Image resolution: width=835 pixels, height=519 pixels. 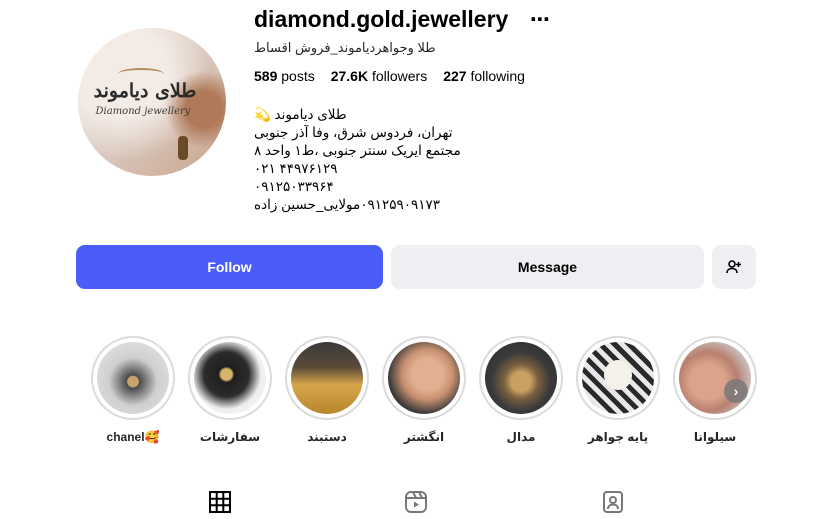 What do you see at coordinates (736, 391) in the screenshot?
I see `highlights-next-arrow-icon: ›` at bounding box center [736, 391].